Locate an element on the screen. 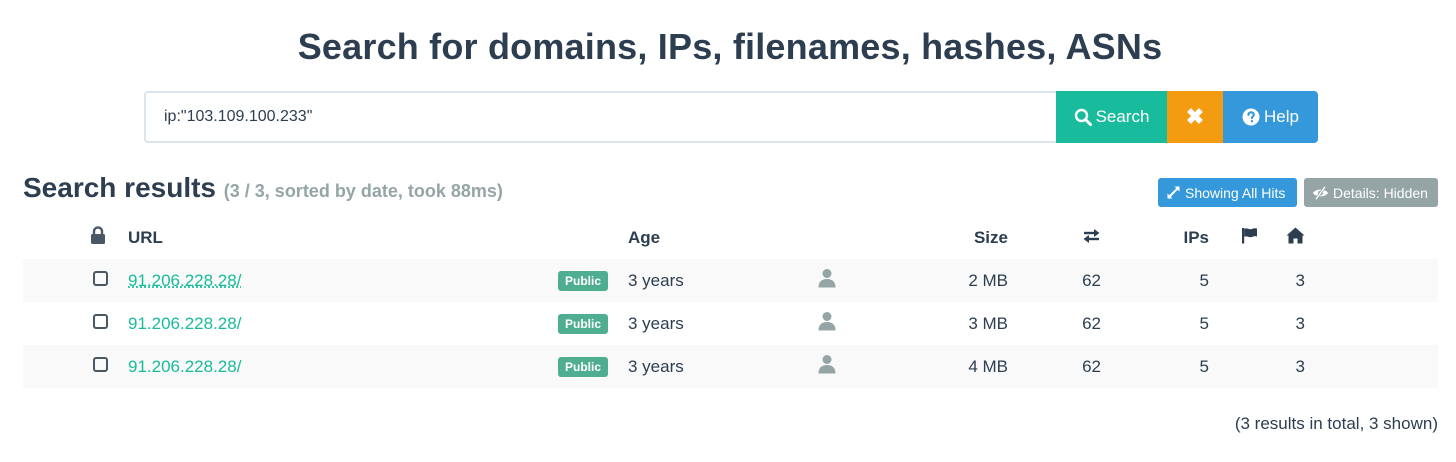 The height and width of the screenshot is (462, 1456). clear-button: ✖ is located at coordinates (1195, 117).